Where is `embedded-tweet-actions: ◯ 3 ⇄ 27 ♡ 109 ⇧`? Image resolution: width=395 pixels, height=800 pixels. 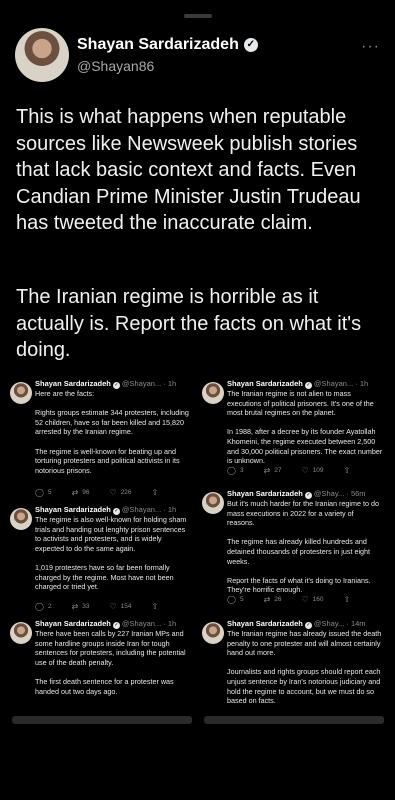
embedded-tweet-actions: ◯ 3 ⇄ 27 ♡ 109 ⇧ is located at coordinates (302, 470).